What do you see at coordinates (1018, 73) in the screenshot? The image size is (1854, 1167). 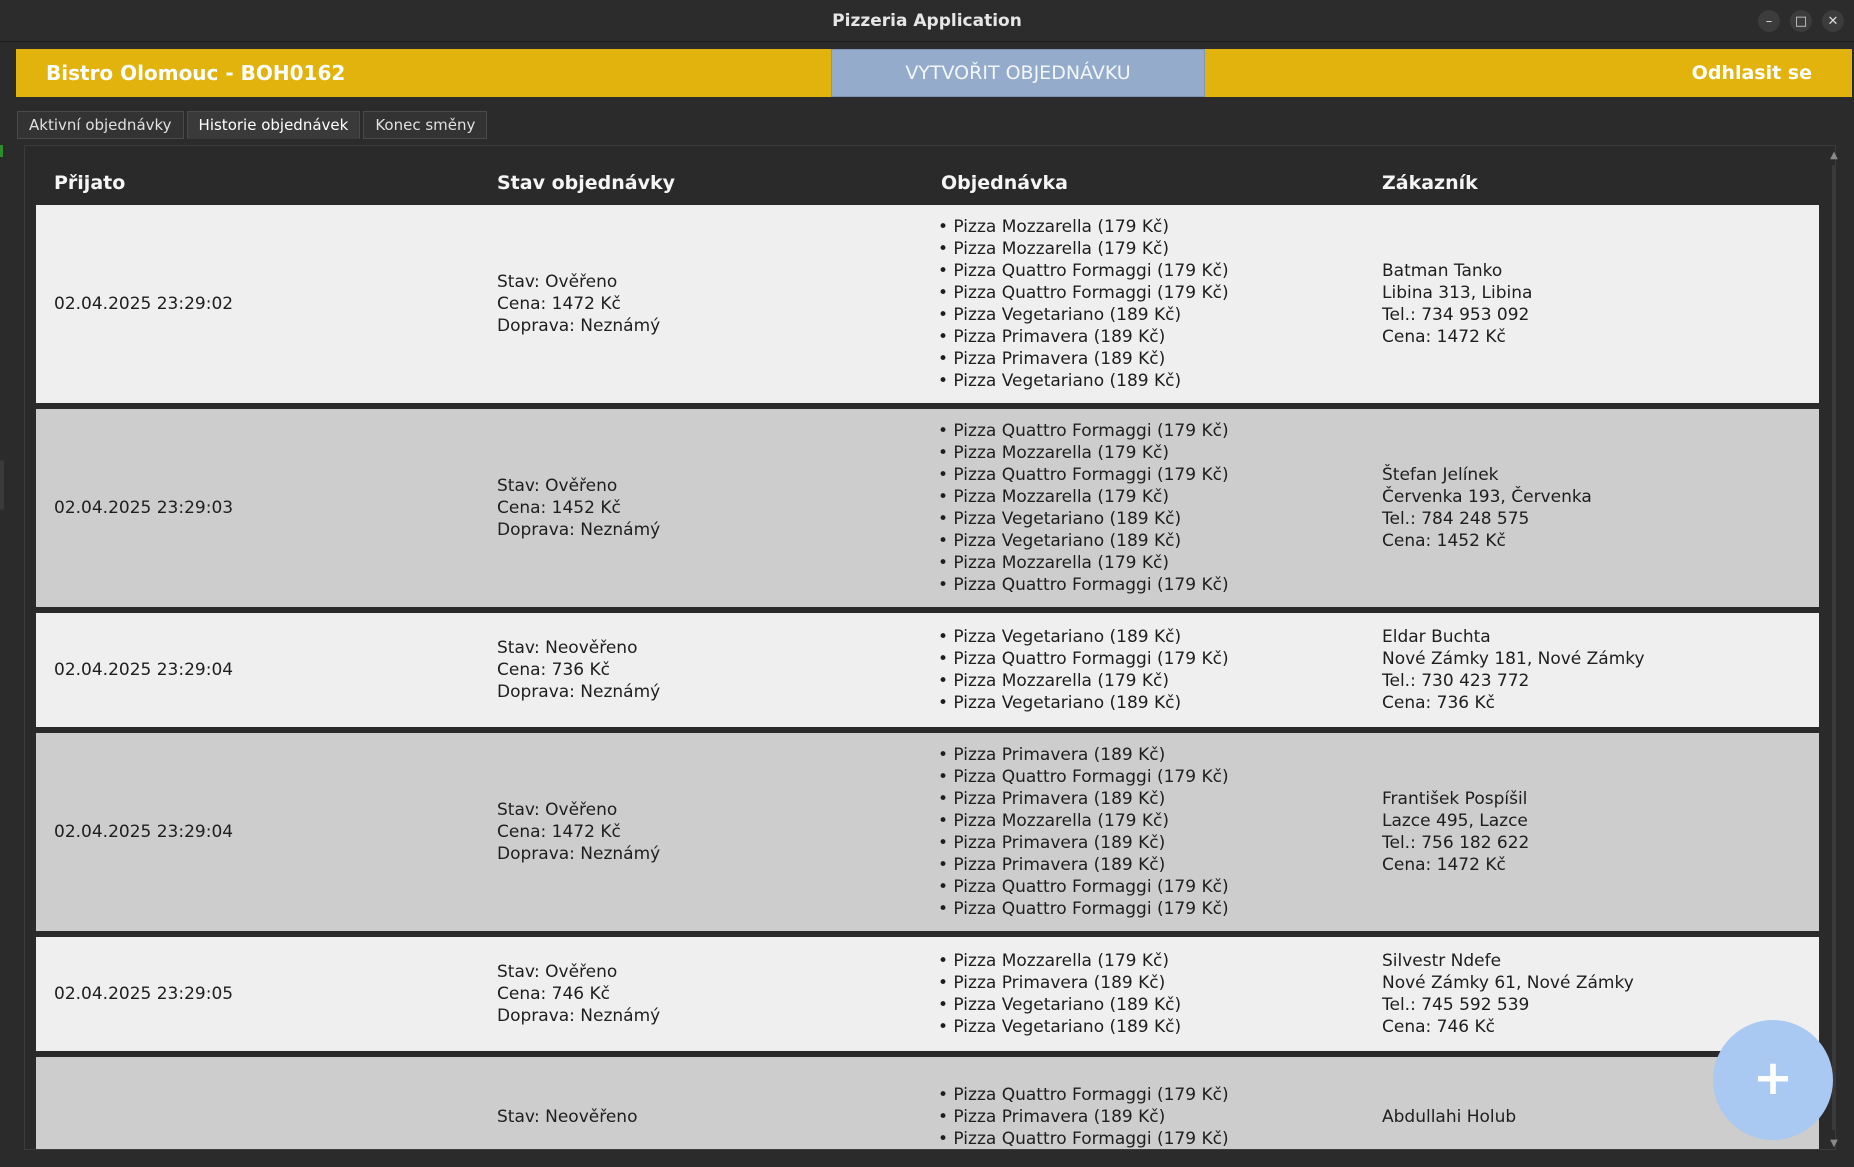 I see `create-order-button: VYTVOŘIT OBJEDNÁVKU` at bounding box center [1018, 73].